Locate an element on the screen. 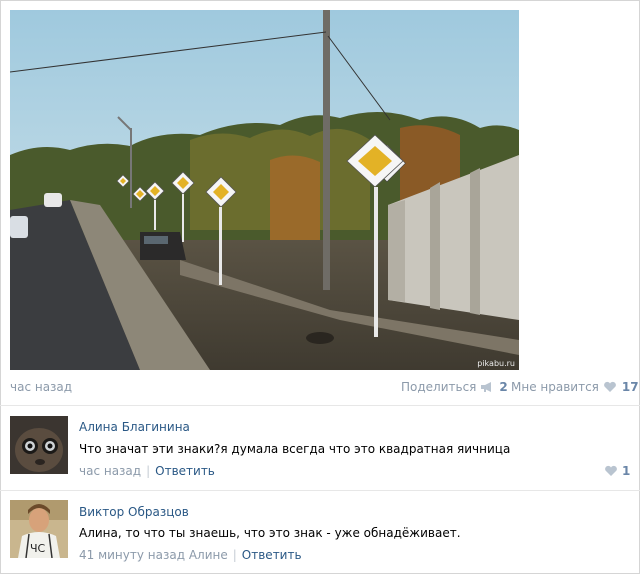  avatar-shirt-lettering: ЧС is located at coordinates (38, 548).